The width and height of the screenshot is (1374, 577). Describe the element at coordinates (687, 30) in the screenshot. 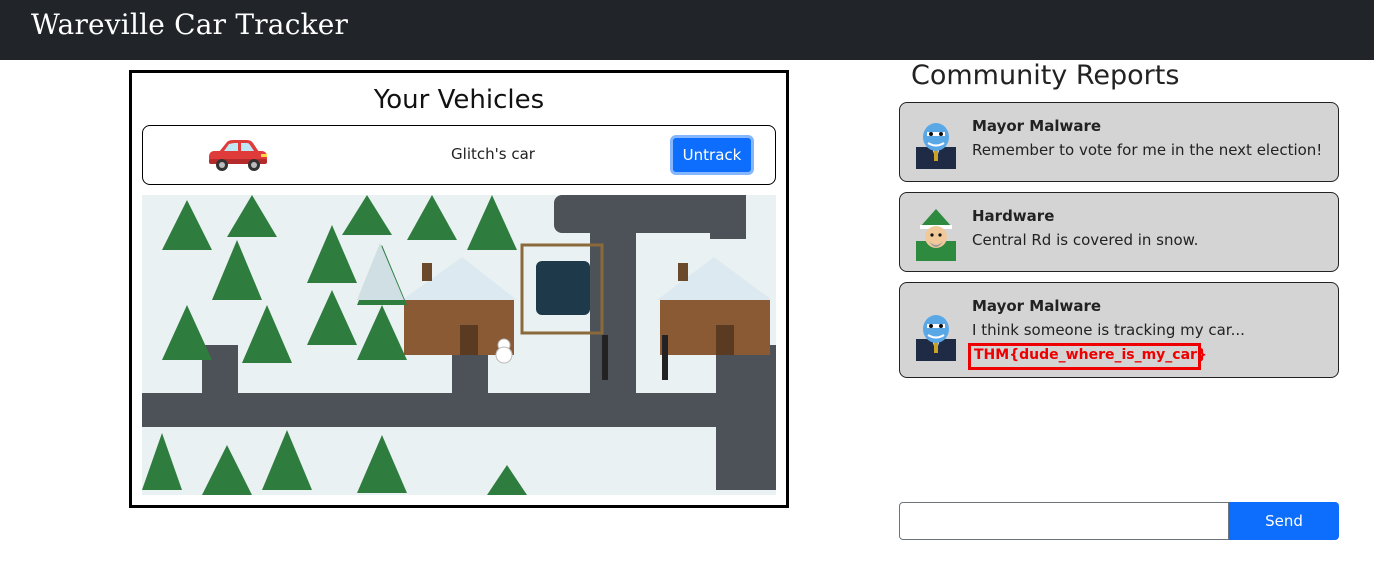

I see `navbar: Wareville Car Tracker` at that location.